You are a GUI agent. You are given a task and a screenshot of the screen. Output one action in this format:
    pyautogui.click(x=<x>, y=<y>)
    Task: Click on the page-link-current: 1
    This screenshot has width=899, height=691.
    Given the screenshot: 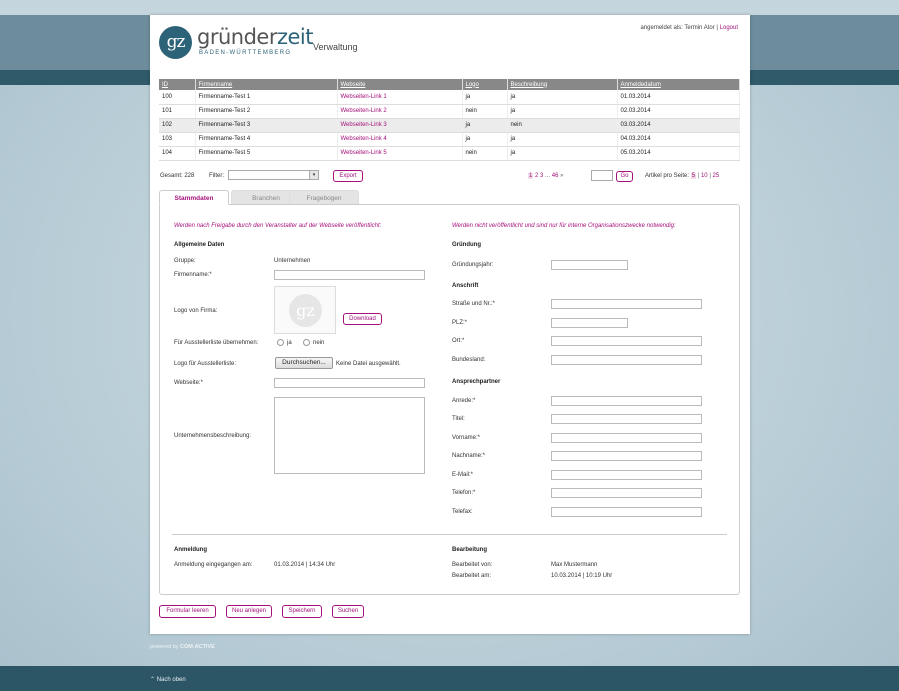 What is the action you would take?
    pyautogui.click(x=531, y=176)
    